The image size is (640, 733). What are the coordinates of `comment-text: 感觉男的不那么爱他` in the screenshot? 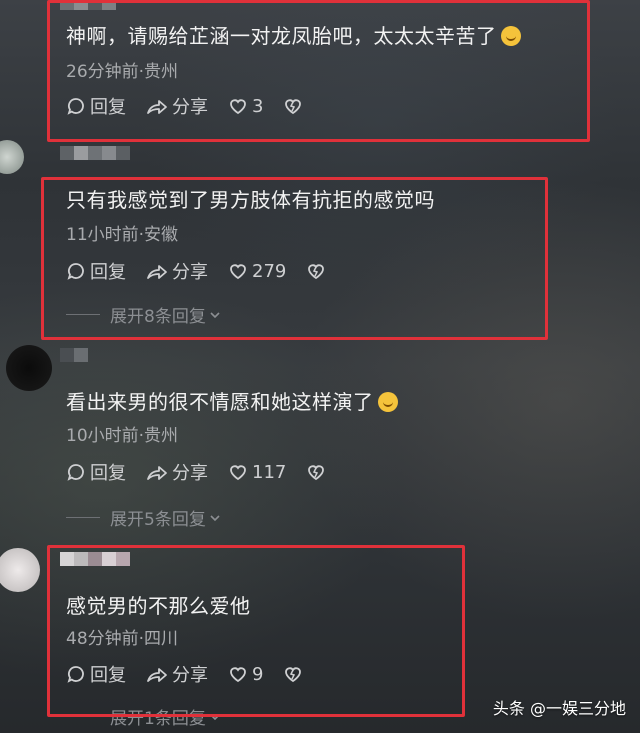 It's located at (158, 606).